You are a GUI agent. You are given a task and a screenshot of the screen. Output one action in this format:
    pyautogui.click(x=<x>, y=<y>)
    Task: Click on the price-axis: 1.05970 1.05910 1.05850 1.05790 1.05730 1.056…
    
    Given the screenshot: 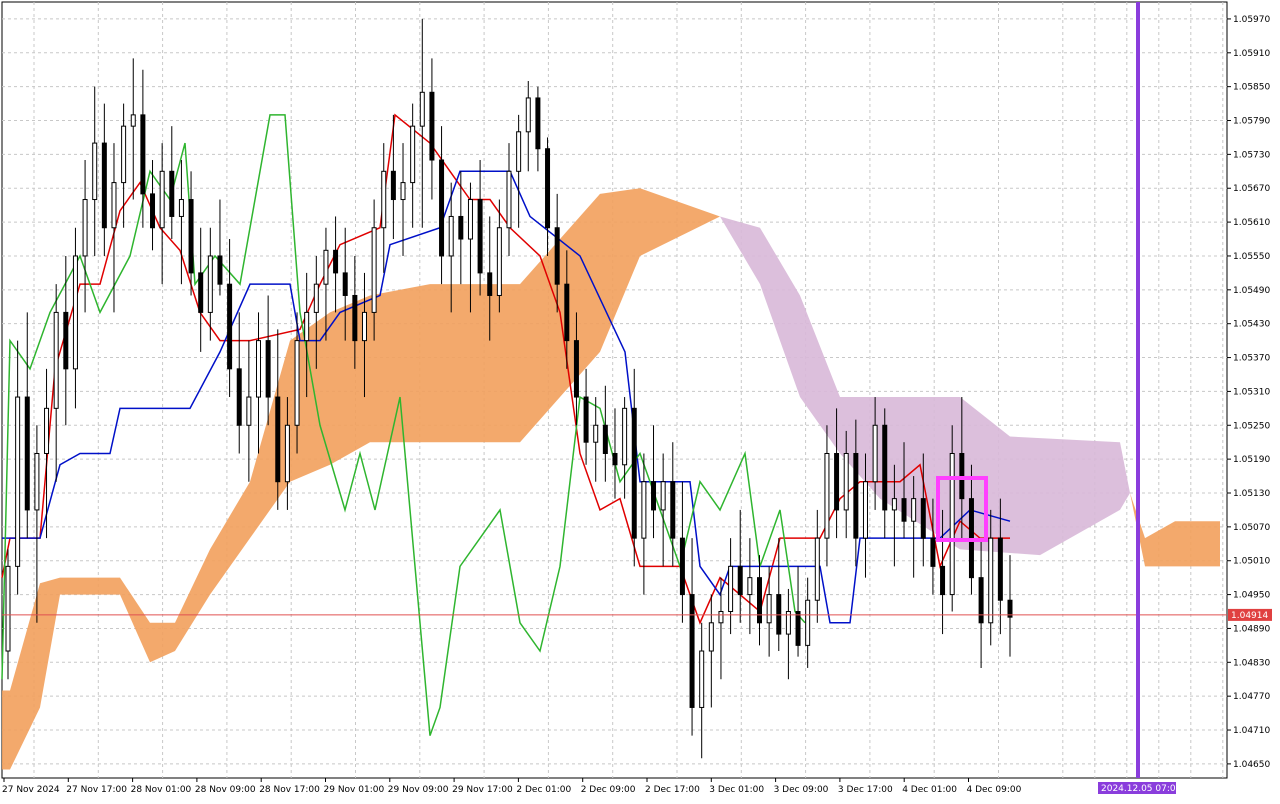 What is the action you would take?
    pyautogui.click(x=1248, y=392)
    